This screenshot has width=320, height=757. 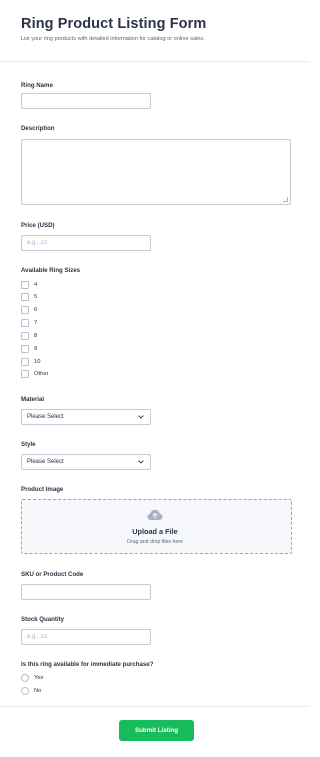 What do you see at coordinates (114, 24) in the screenshot?
I see `form-title: Ring Product Listing Form` at bounding box center [114, 24].